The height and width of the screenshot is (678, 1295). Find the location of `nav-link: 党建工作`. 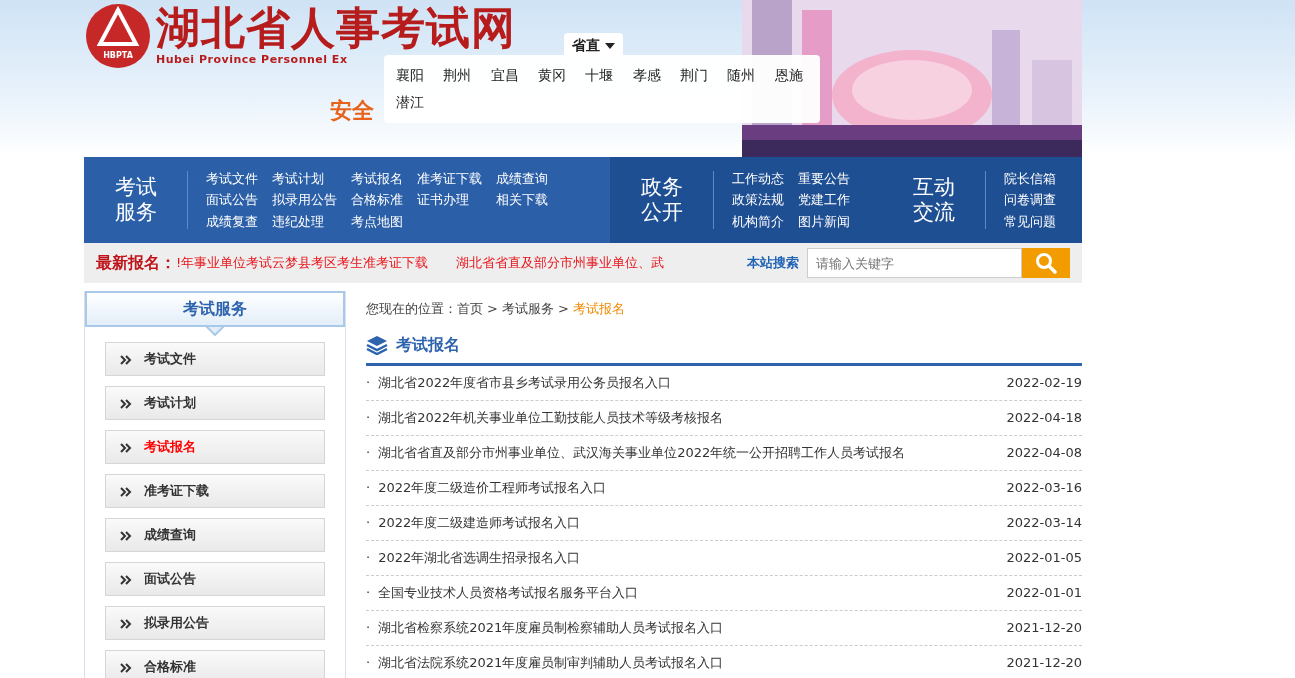

nav-link: 党建工作 is located at coordinates (824, 200).